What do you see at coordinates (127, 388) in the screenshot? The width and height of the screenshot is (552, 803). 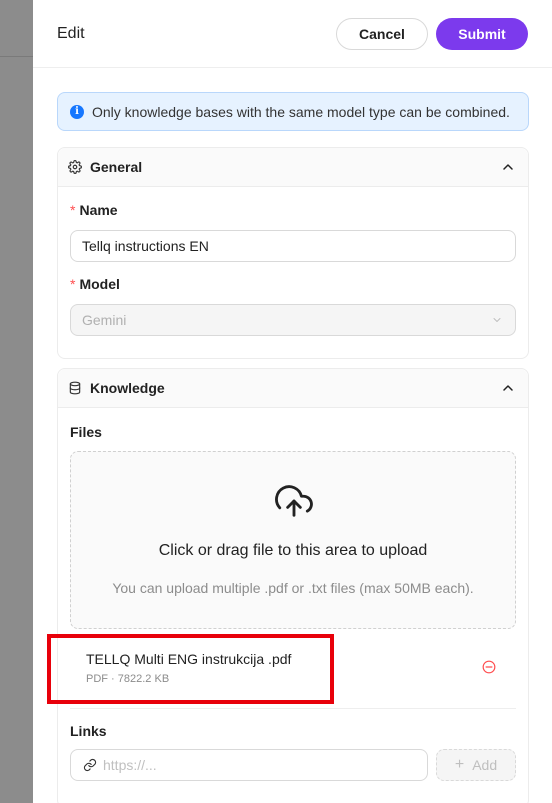 I see `knowledge-section-title: Knowledge` at bounding box center [127, 388].